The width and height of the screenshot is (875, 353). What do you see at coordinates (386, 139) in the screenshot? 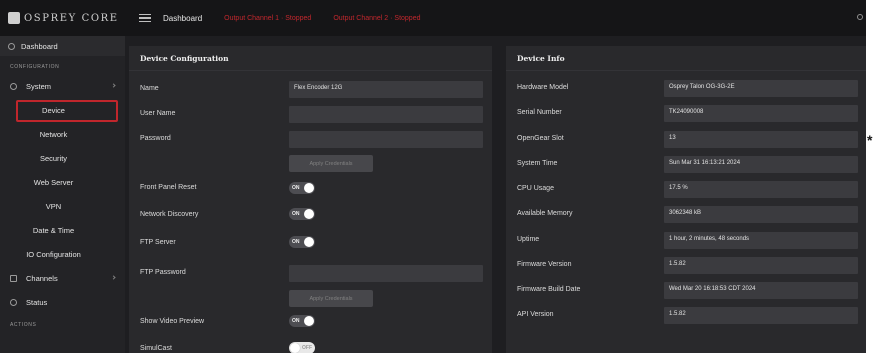
I see `password-field` at bounding box center [386, 139].